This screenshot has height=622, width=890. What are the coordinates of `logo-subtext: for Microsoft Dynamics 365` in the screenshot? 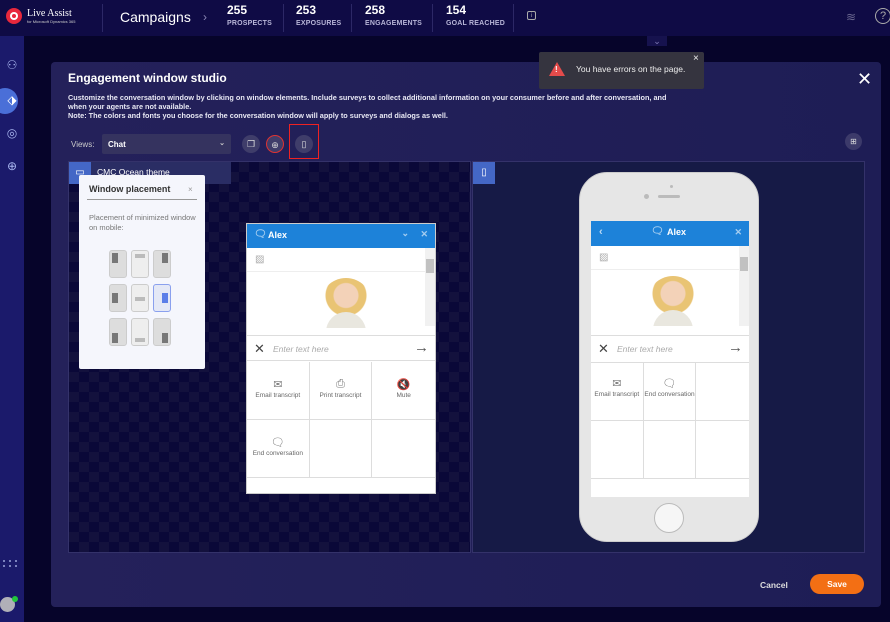 It's located at (51, 21).